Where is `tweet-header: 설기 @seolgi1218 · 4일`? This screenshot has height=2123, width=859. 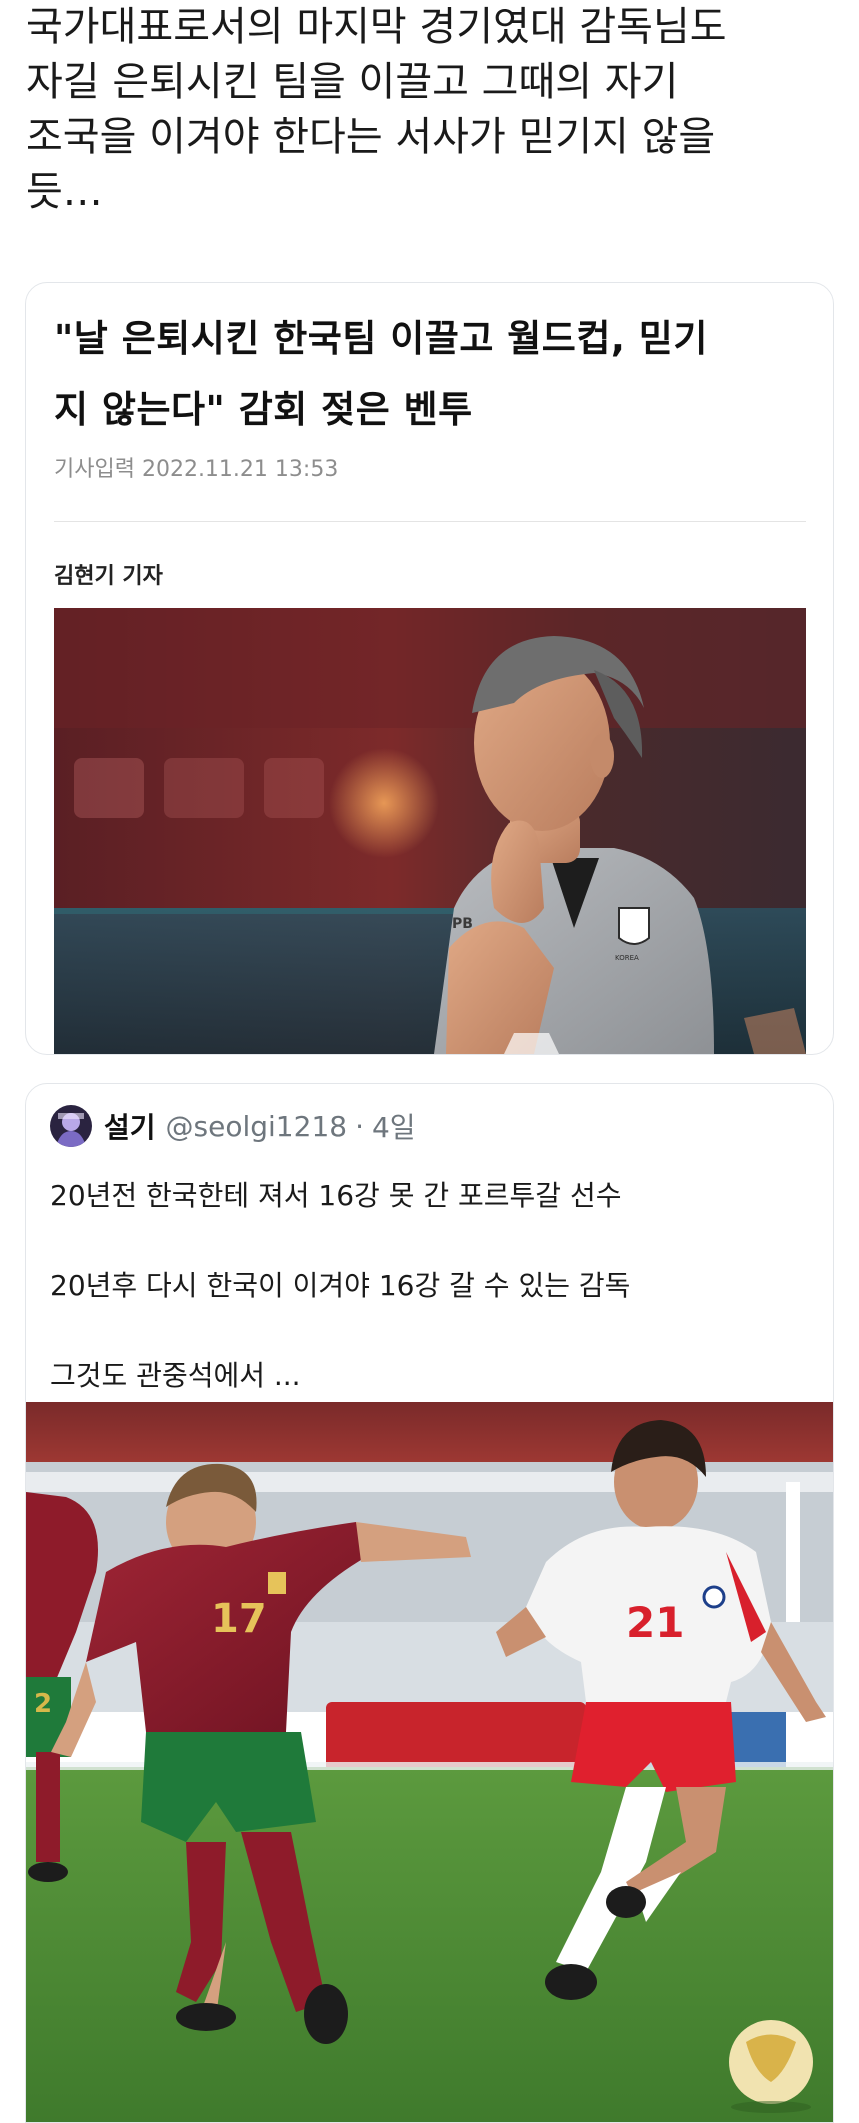
tweet-header: 설기 @seolgi1218 · 4일 is located at coordinates (233, 1126).